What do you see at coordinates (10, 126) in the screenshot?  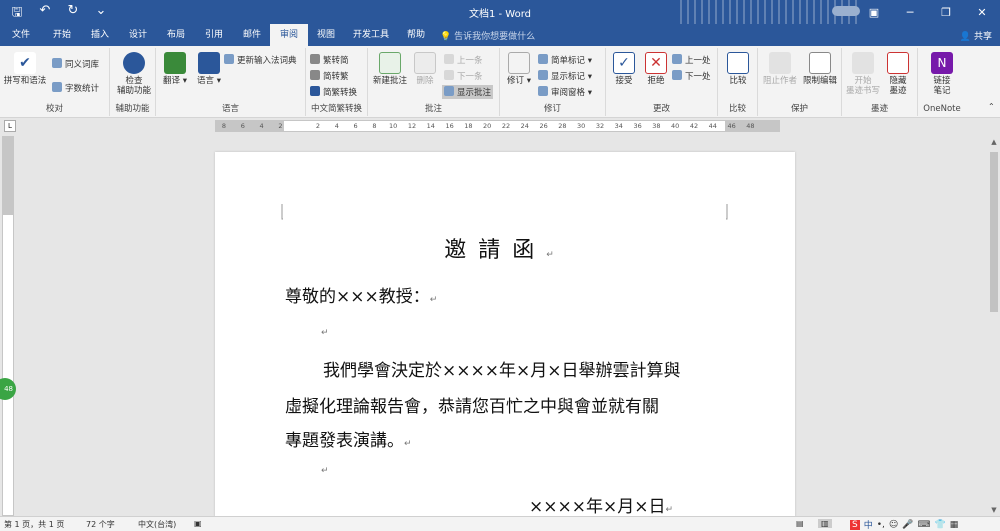 I see `tab-selector-icon: L` at bounding box center [10, 126].